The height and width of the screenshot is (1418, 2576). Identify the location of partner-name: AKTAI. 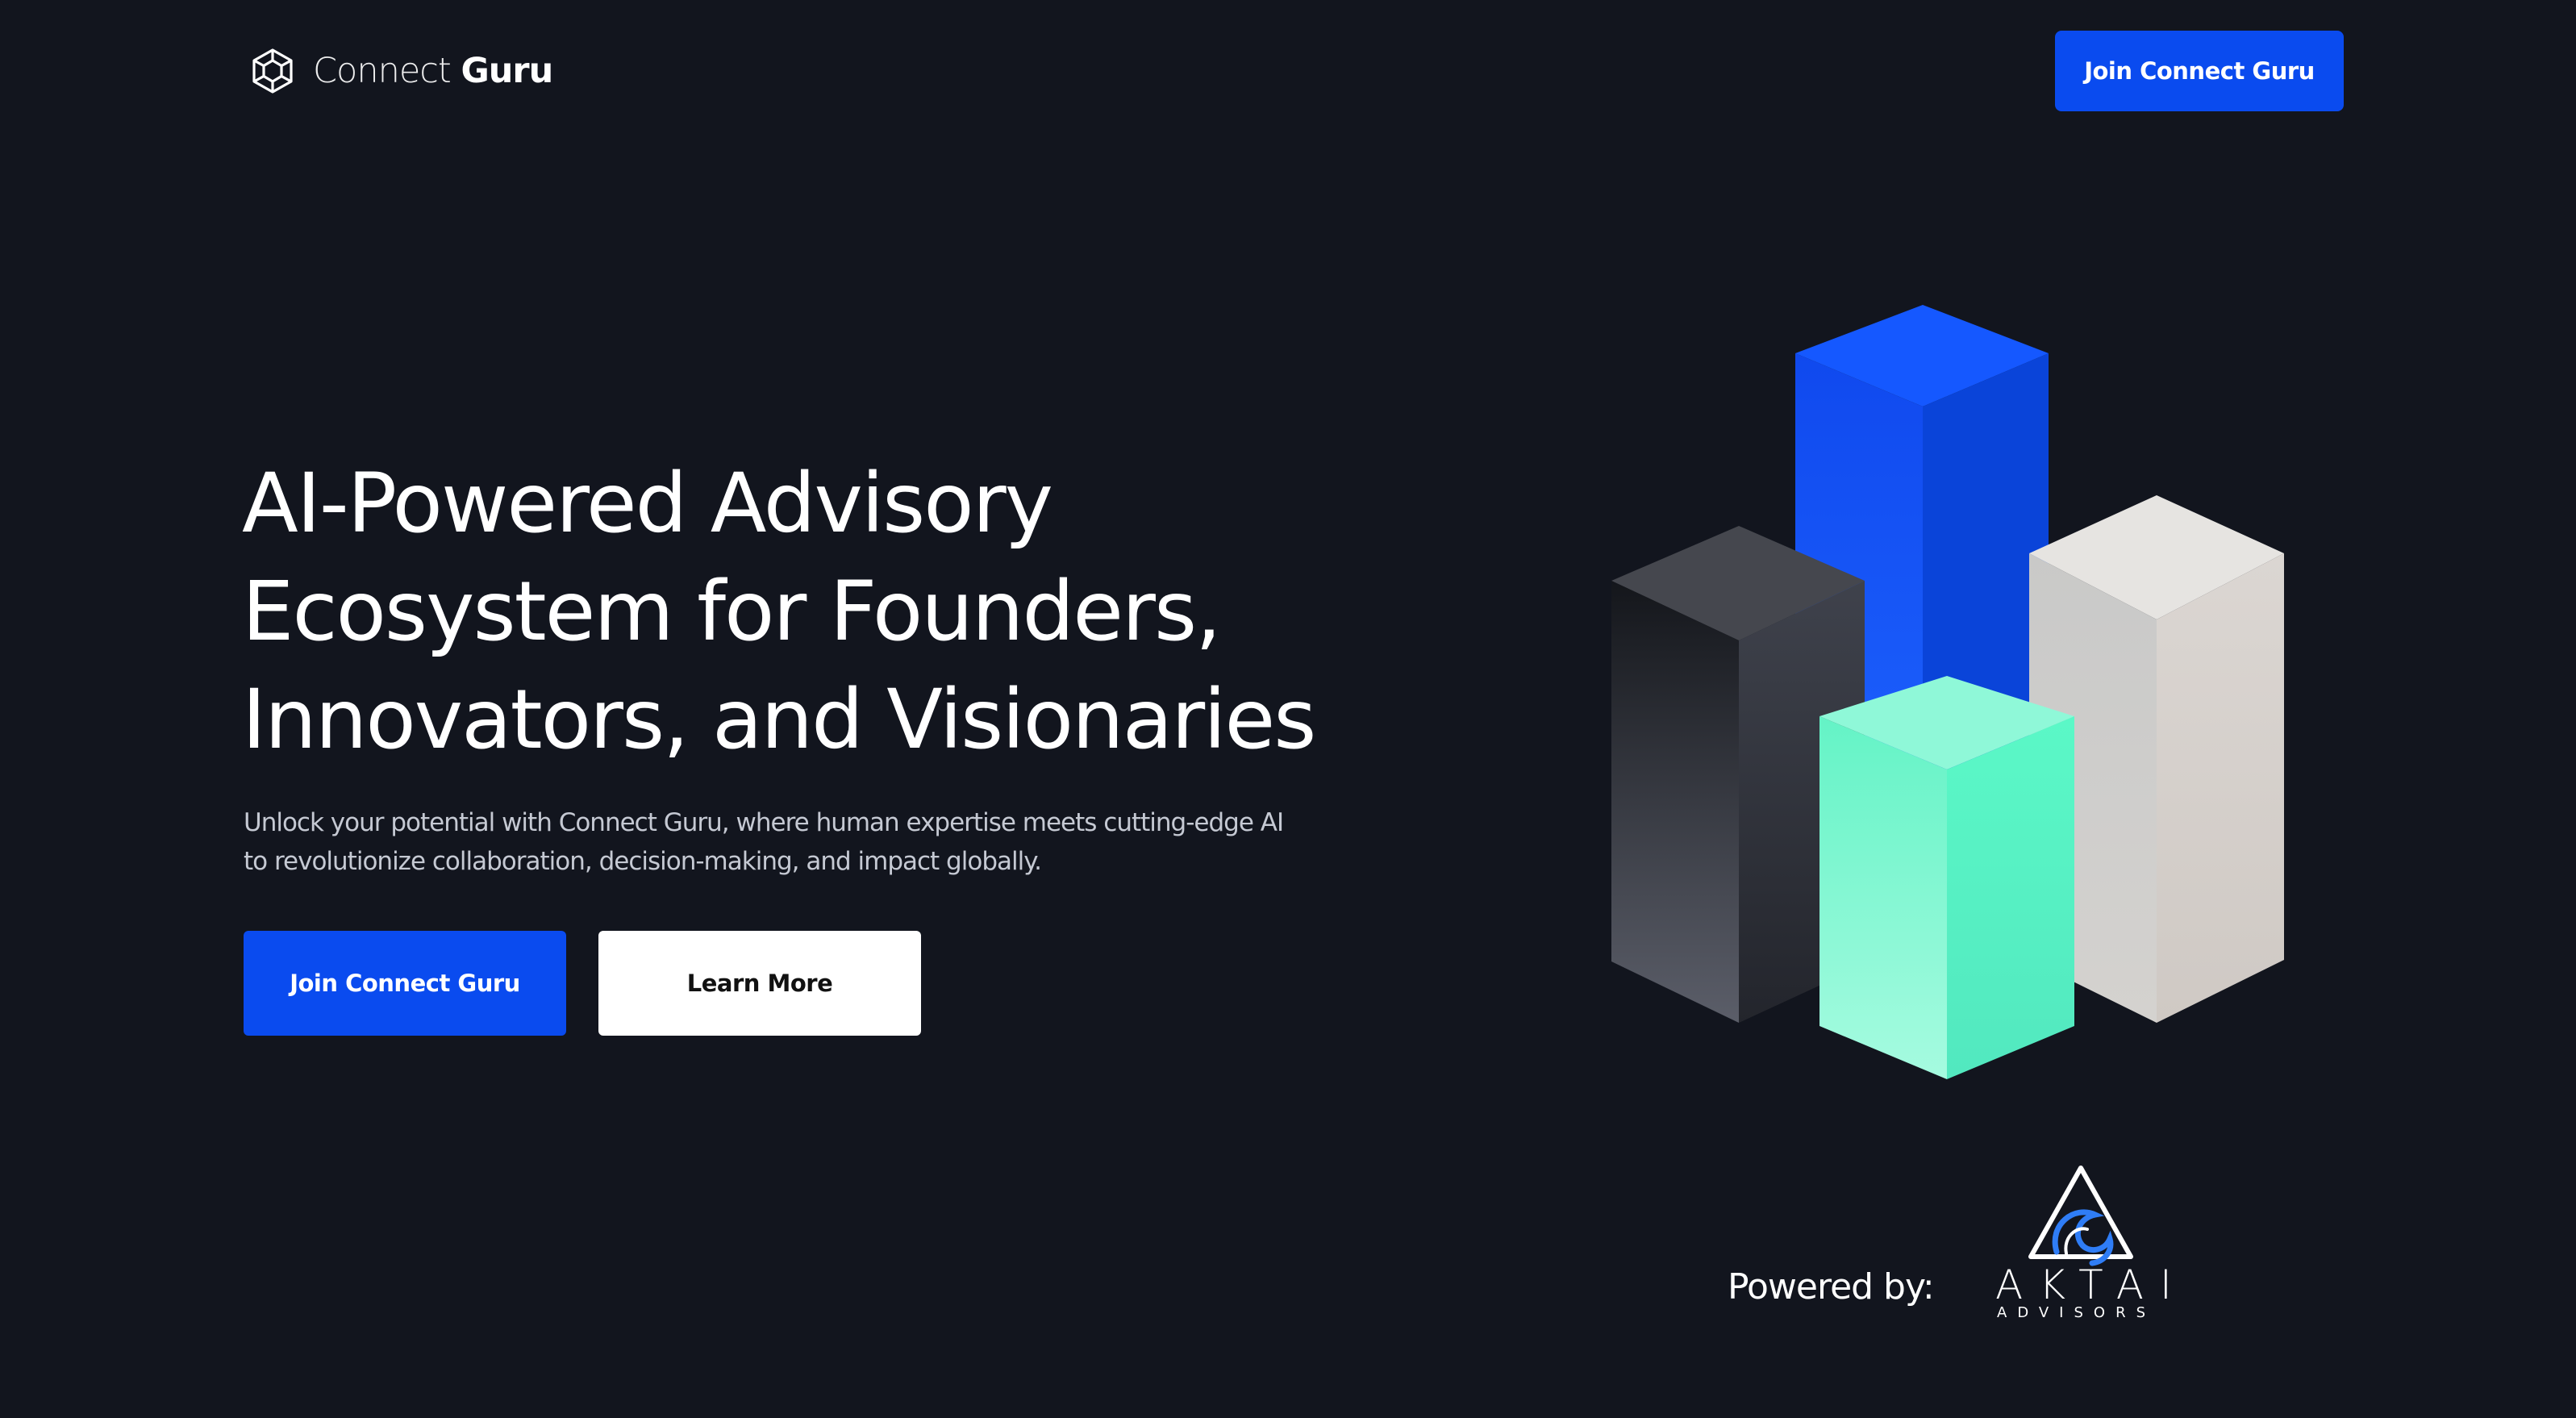
(2091, 1285).